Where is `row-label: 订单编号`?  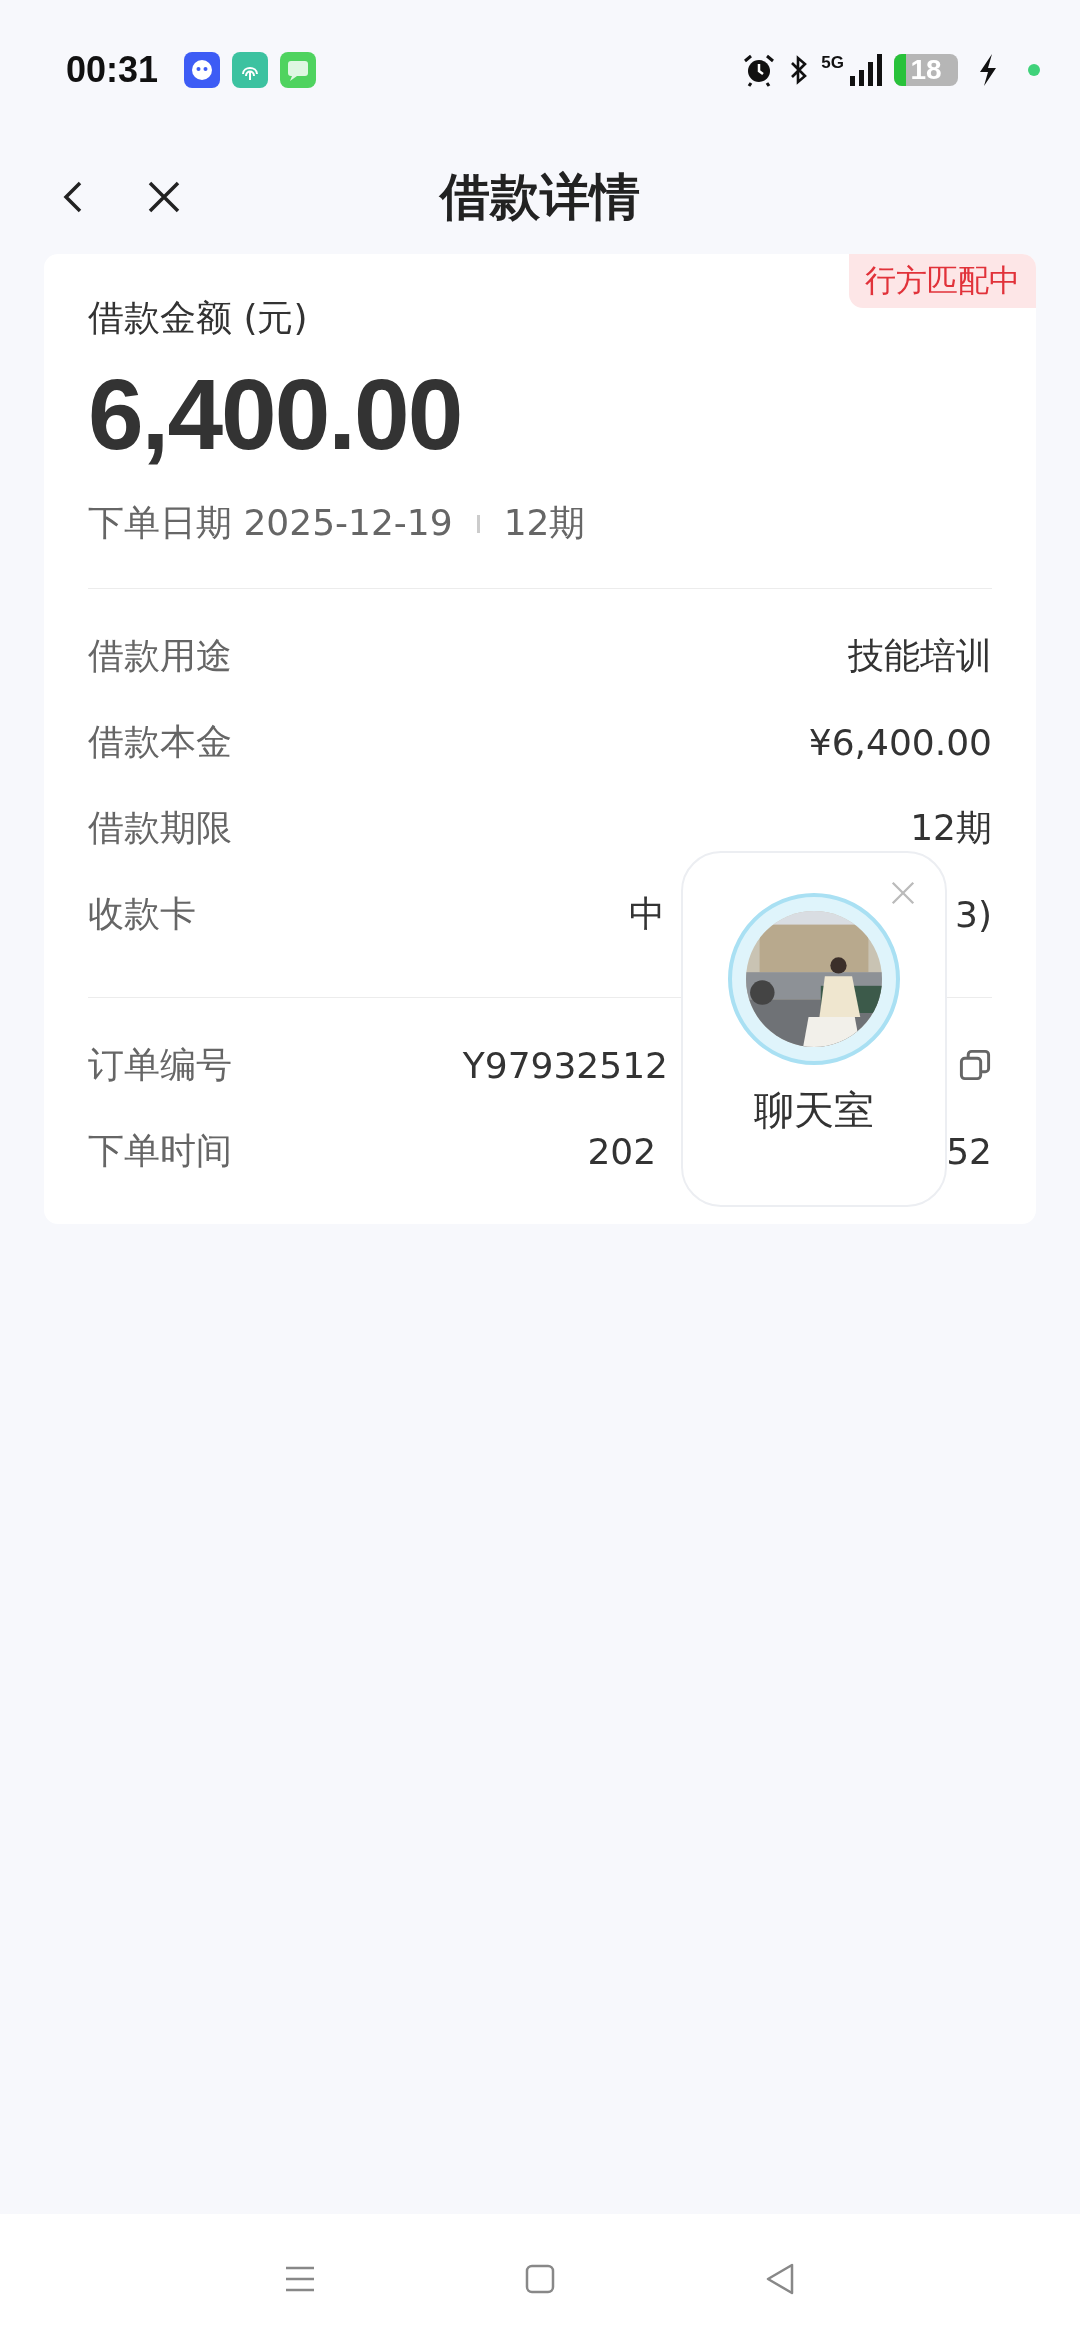 row-label: 订单编号 is located at coordinates (160, 1064).